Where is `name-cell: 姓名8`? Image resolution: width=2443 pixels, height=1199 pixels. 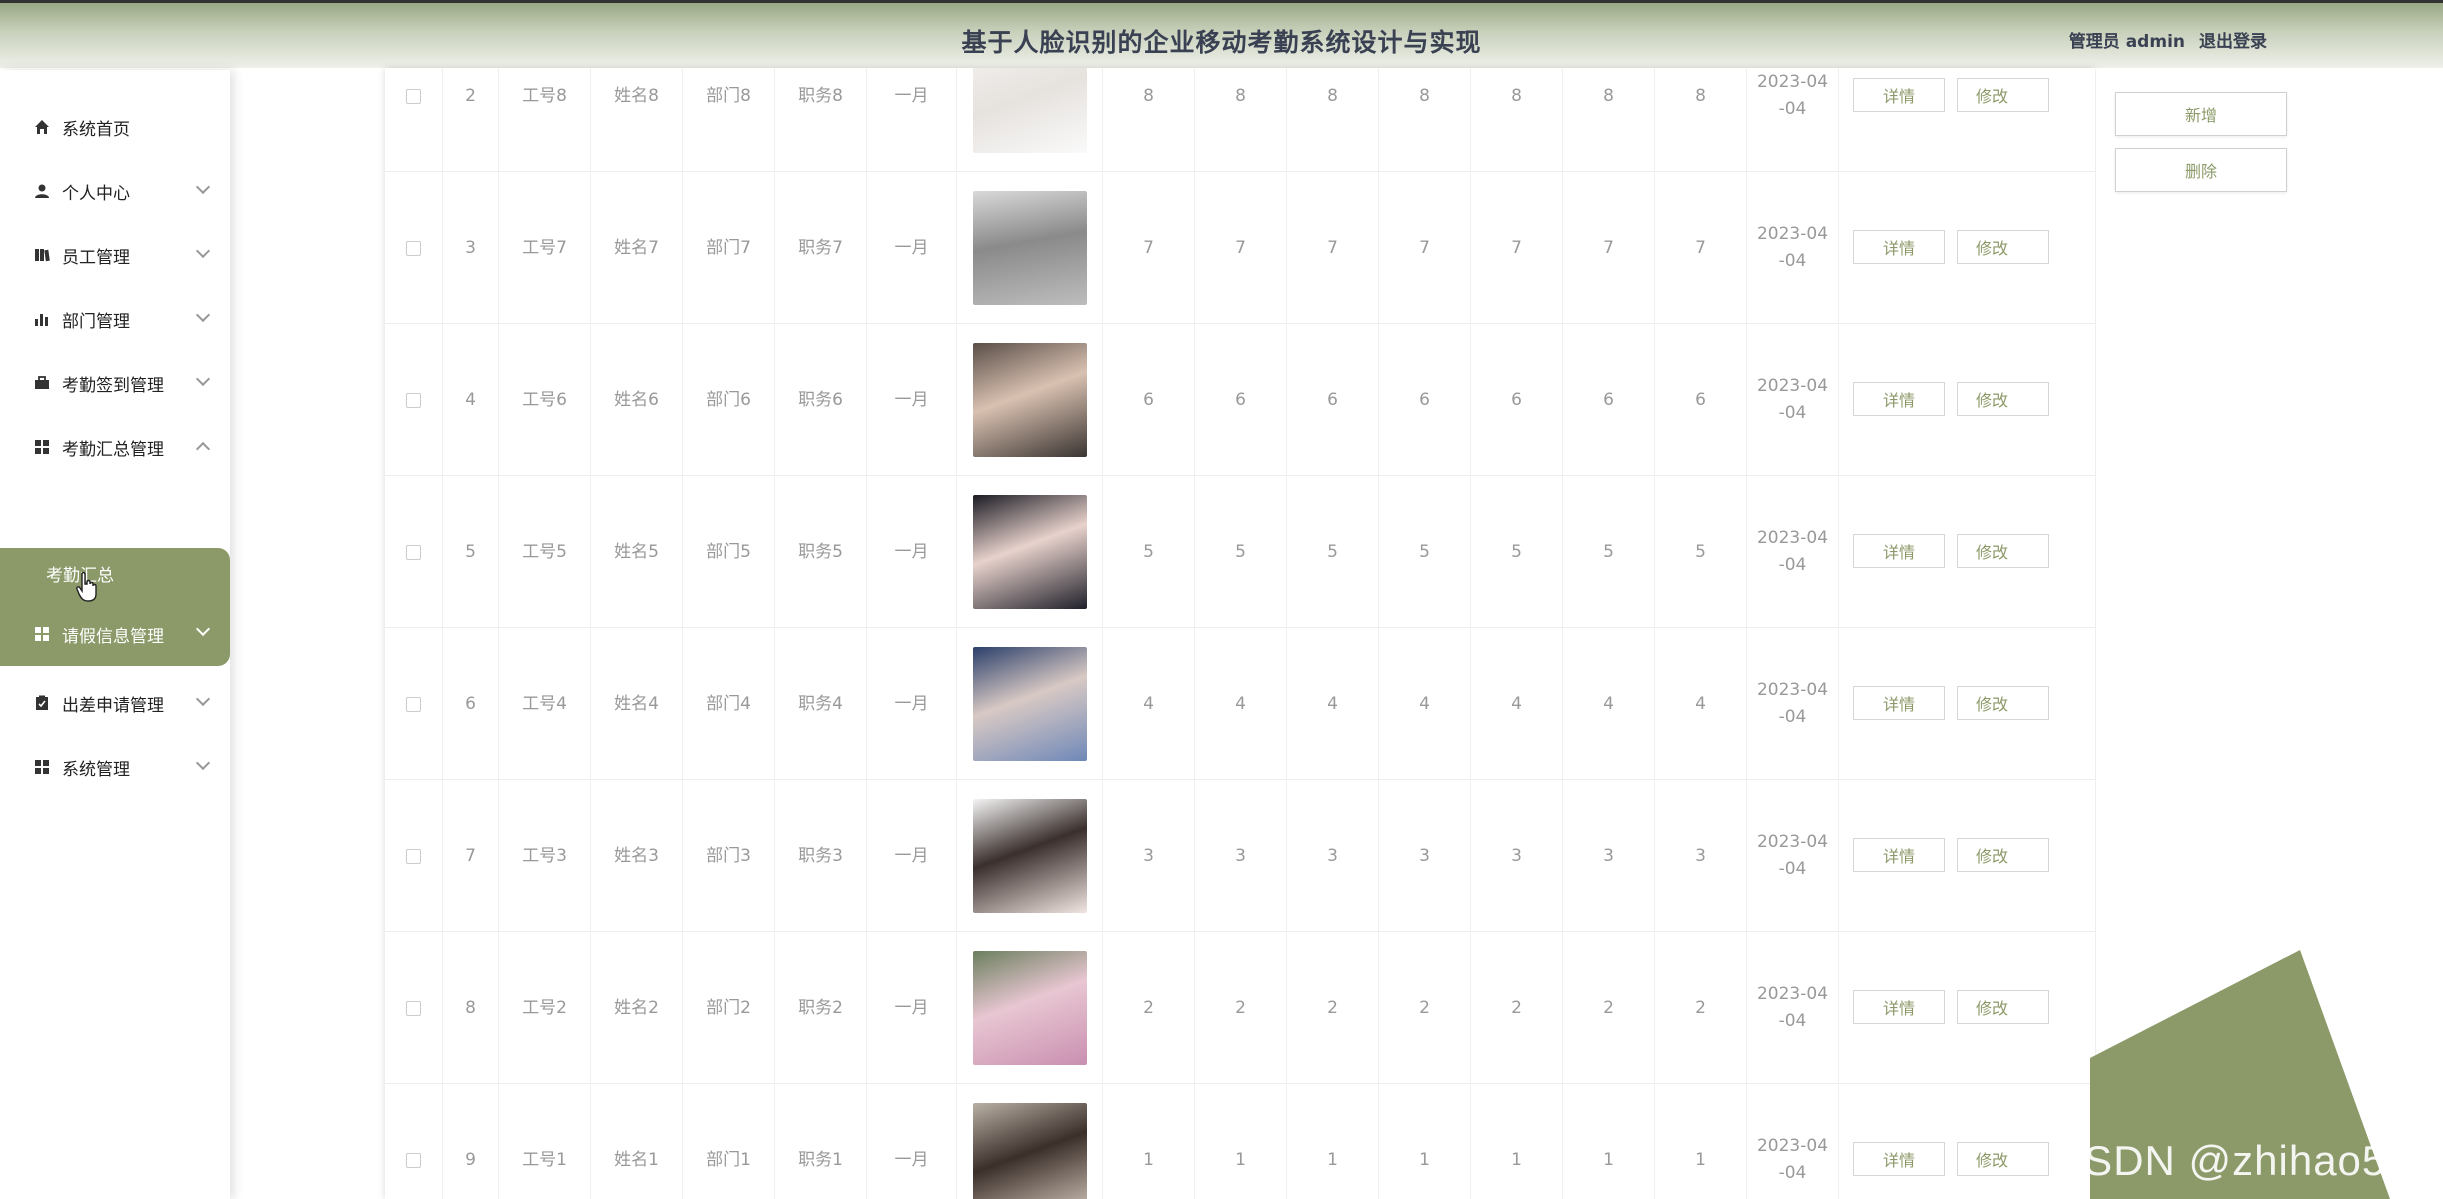
name-cell: 姓名8 is located at coordinates (637, 120).